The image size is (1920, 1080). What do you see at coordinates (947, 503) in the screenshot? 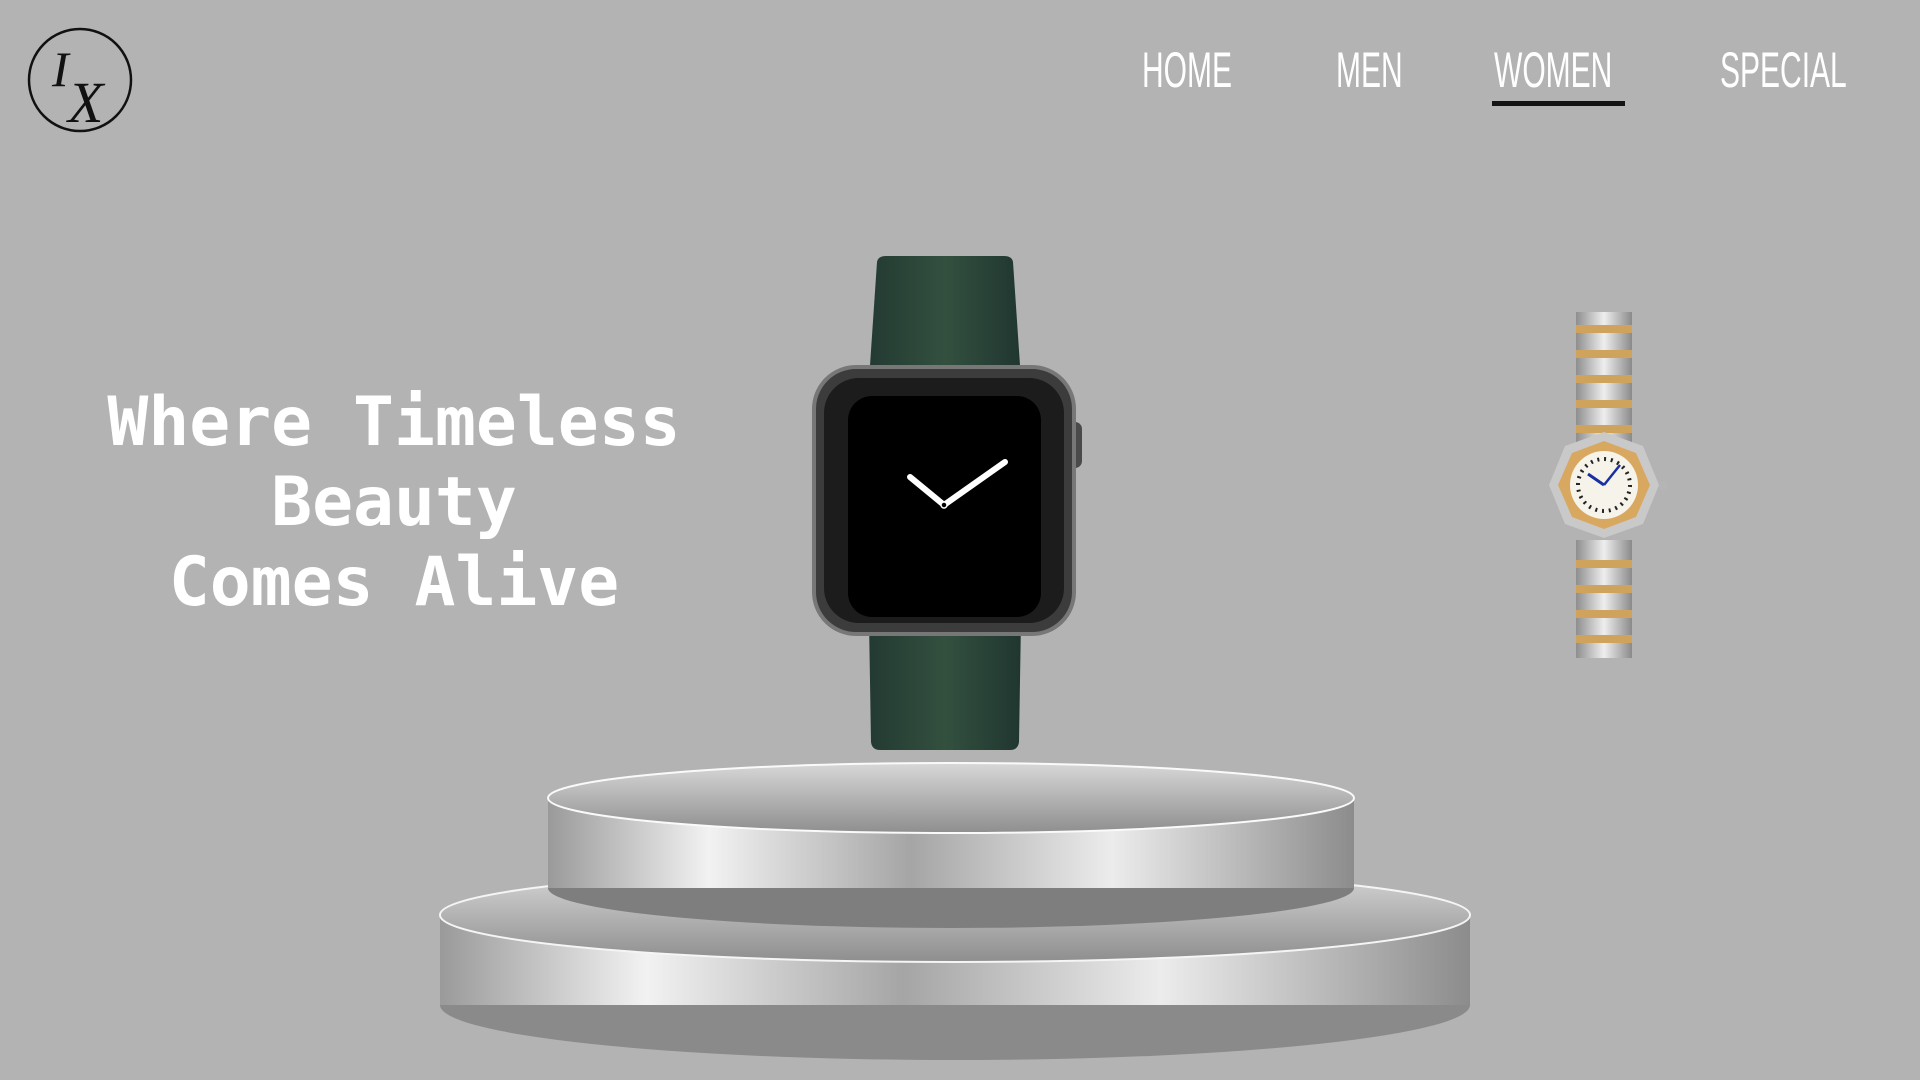
I see `smartwatch-image` at bounding box center [947, 503].